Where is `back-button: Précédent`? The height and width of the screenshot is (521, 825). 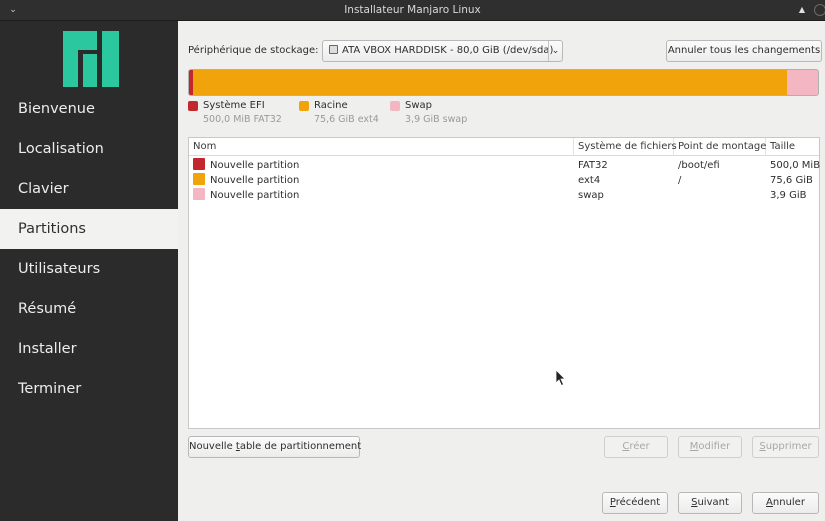
back-button: Précédent is located at coordinates (635, 503).